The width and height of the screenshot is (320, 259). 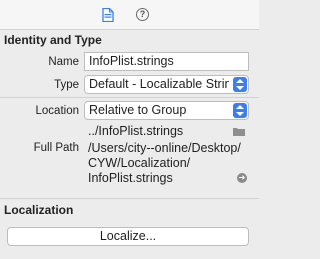 I want to click on location-popup-value: Relative to Group, so click(x=138, y=110).